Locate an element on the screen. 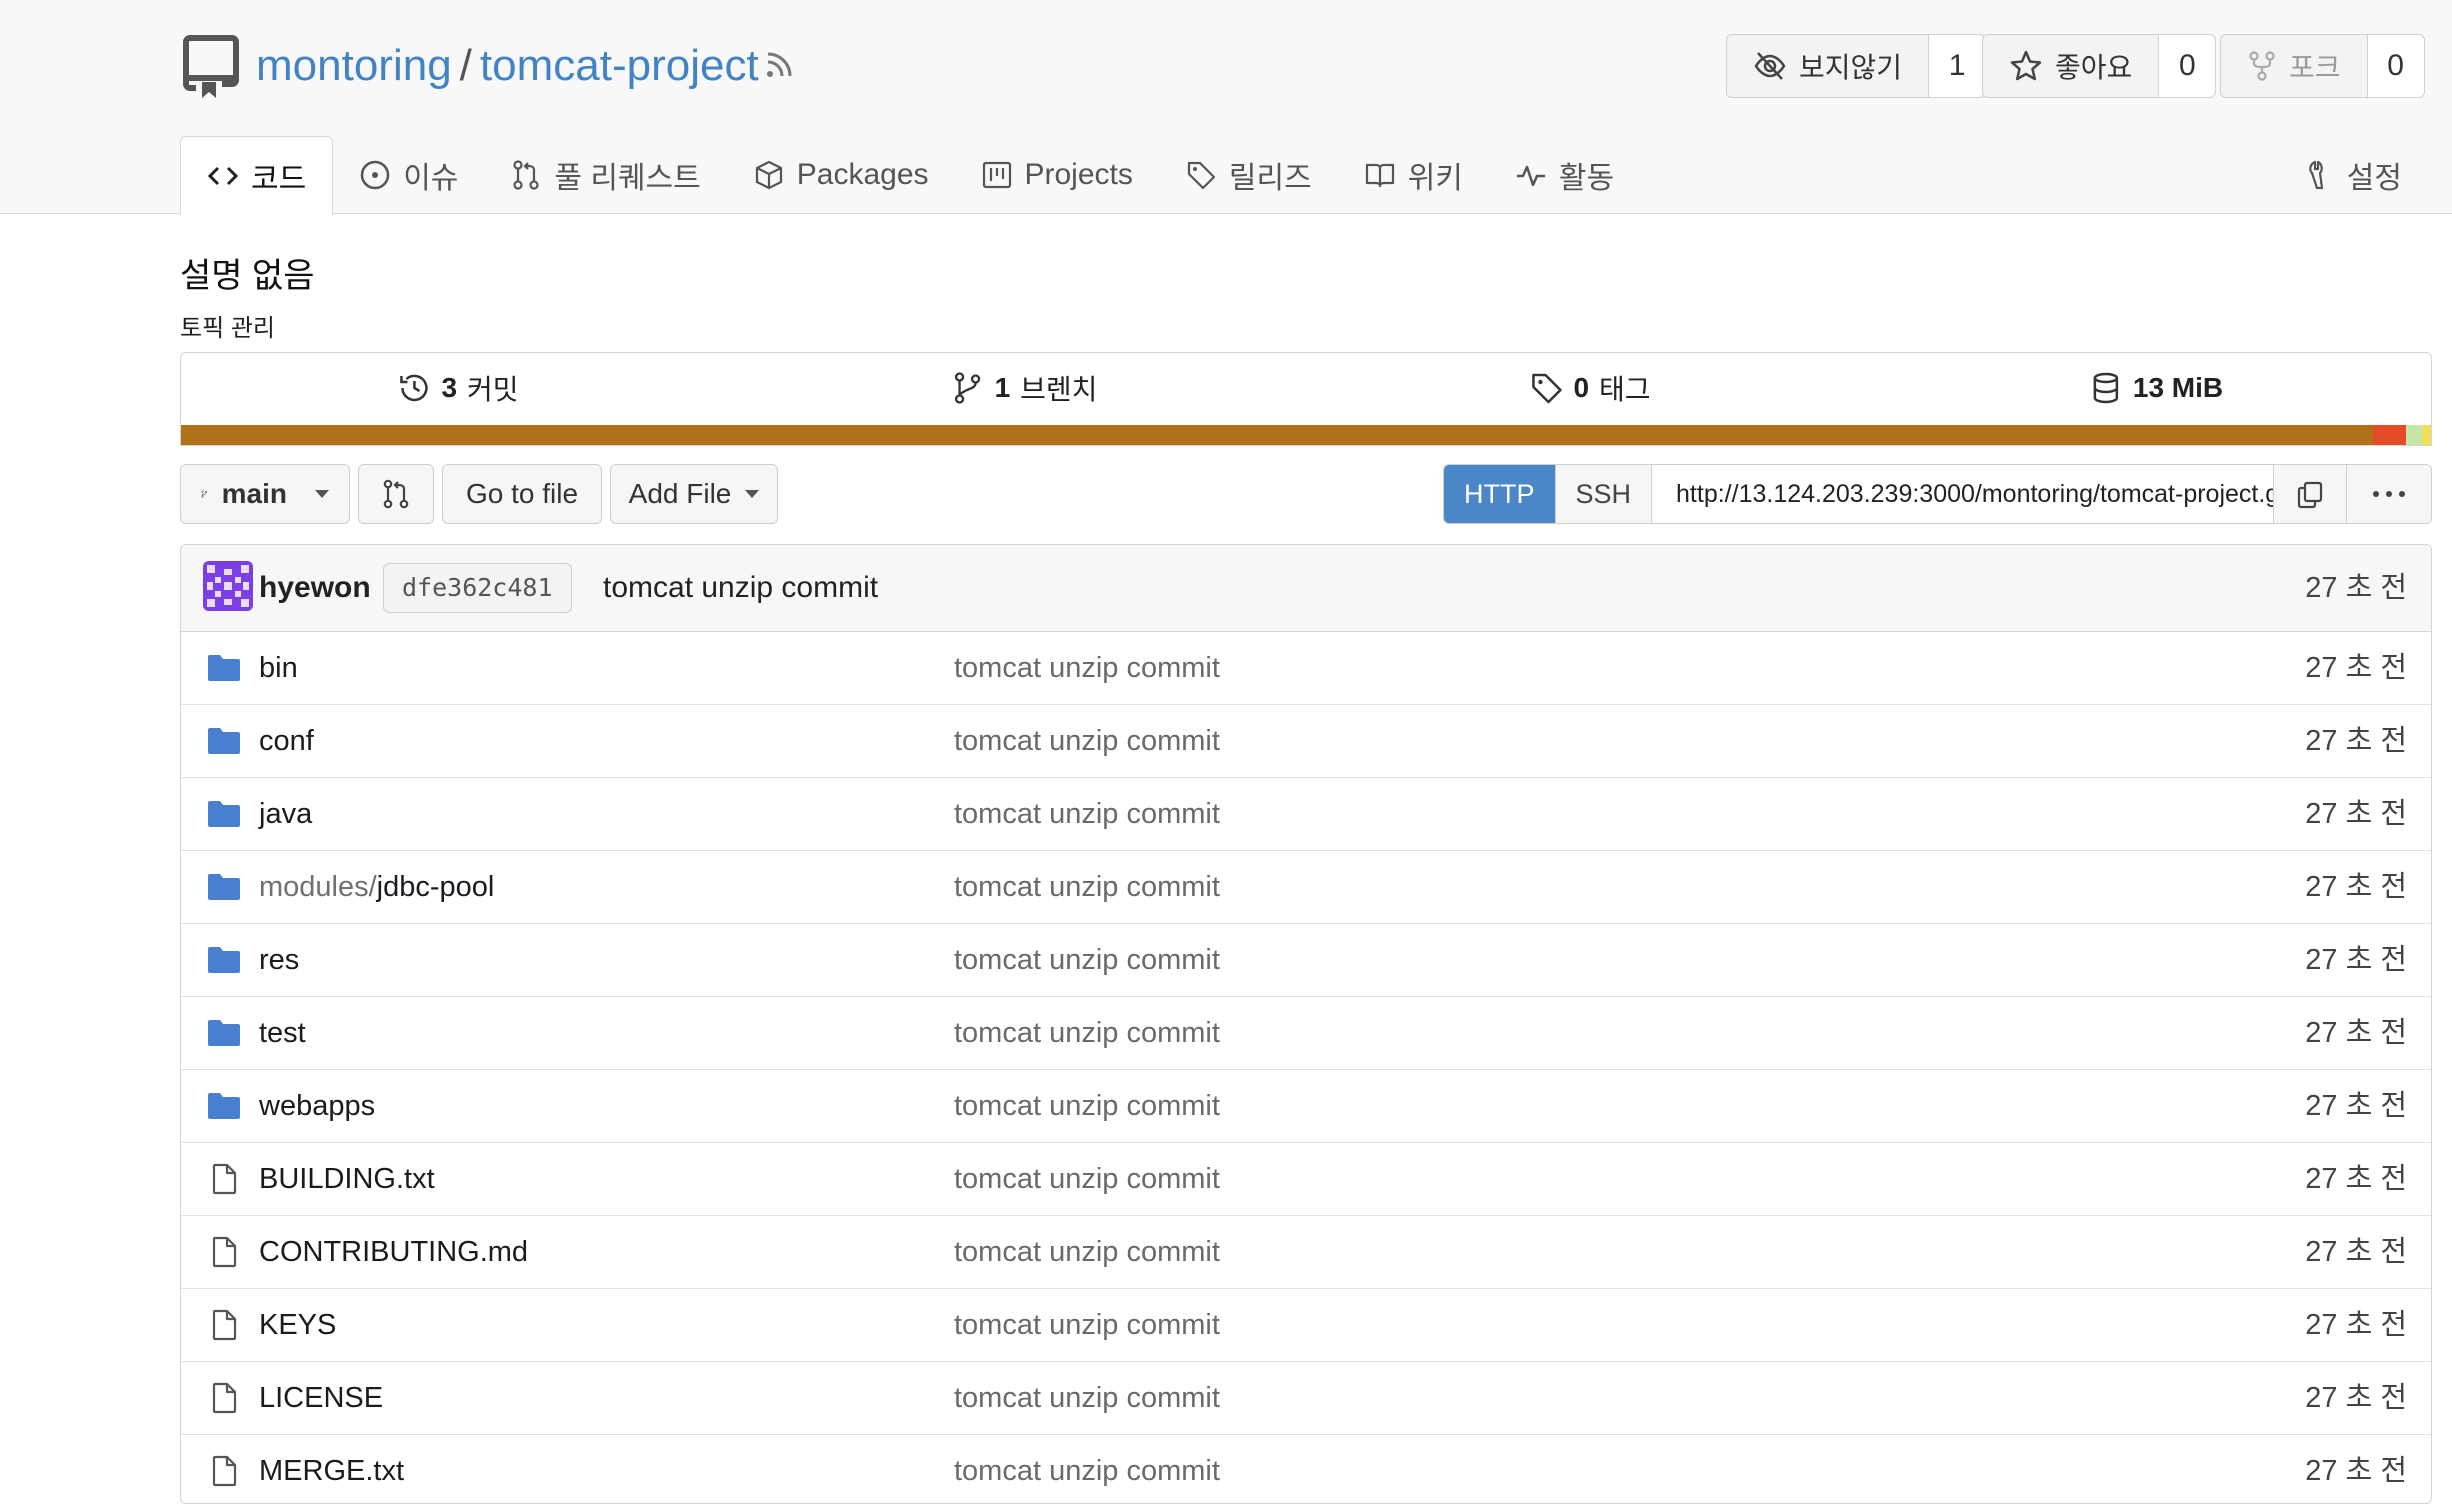 The image size is (2452, 1504). repo-icon is located at coordinates (211, 66).